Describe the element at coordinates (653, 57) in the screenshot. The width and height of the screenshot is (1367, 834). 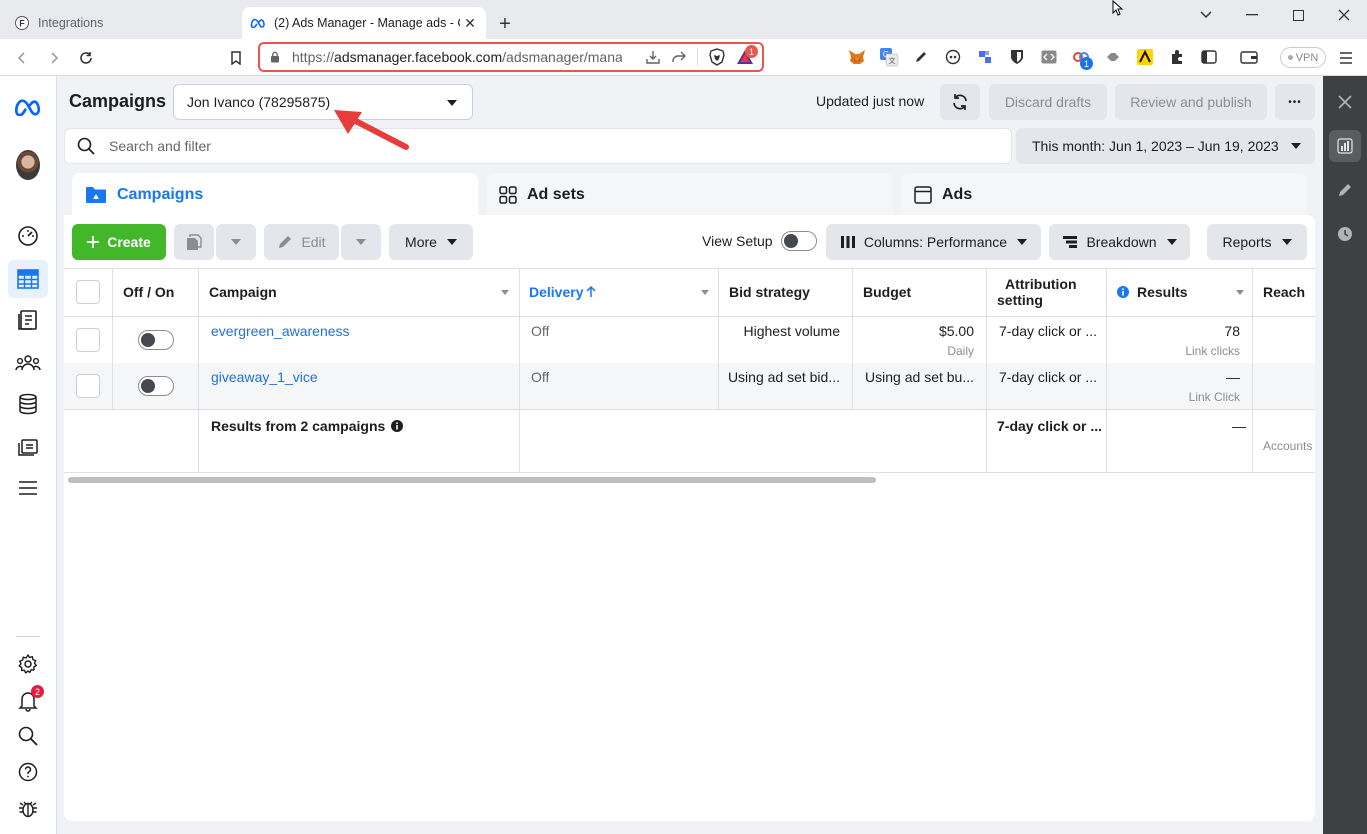
I see `install-app-icon` at that location.